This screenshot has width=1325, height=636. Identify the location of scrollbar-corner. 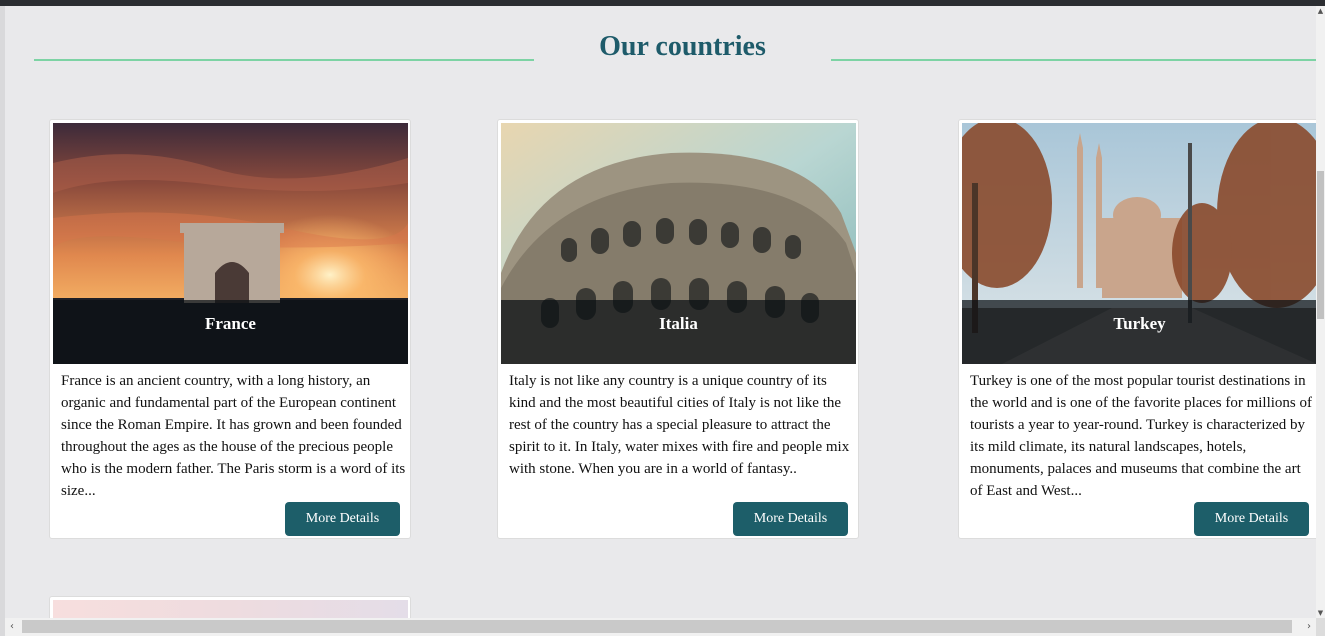
(1320, 627).